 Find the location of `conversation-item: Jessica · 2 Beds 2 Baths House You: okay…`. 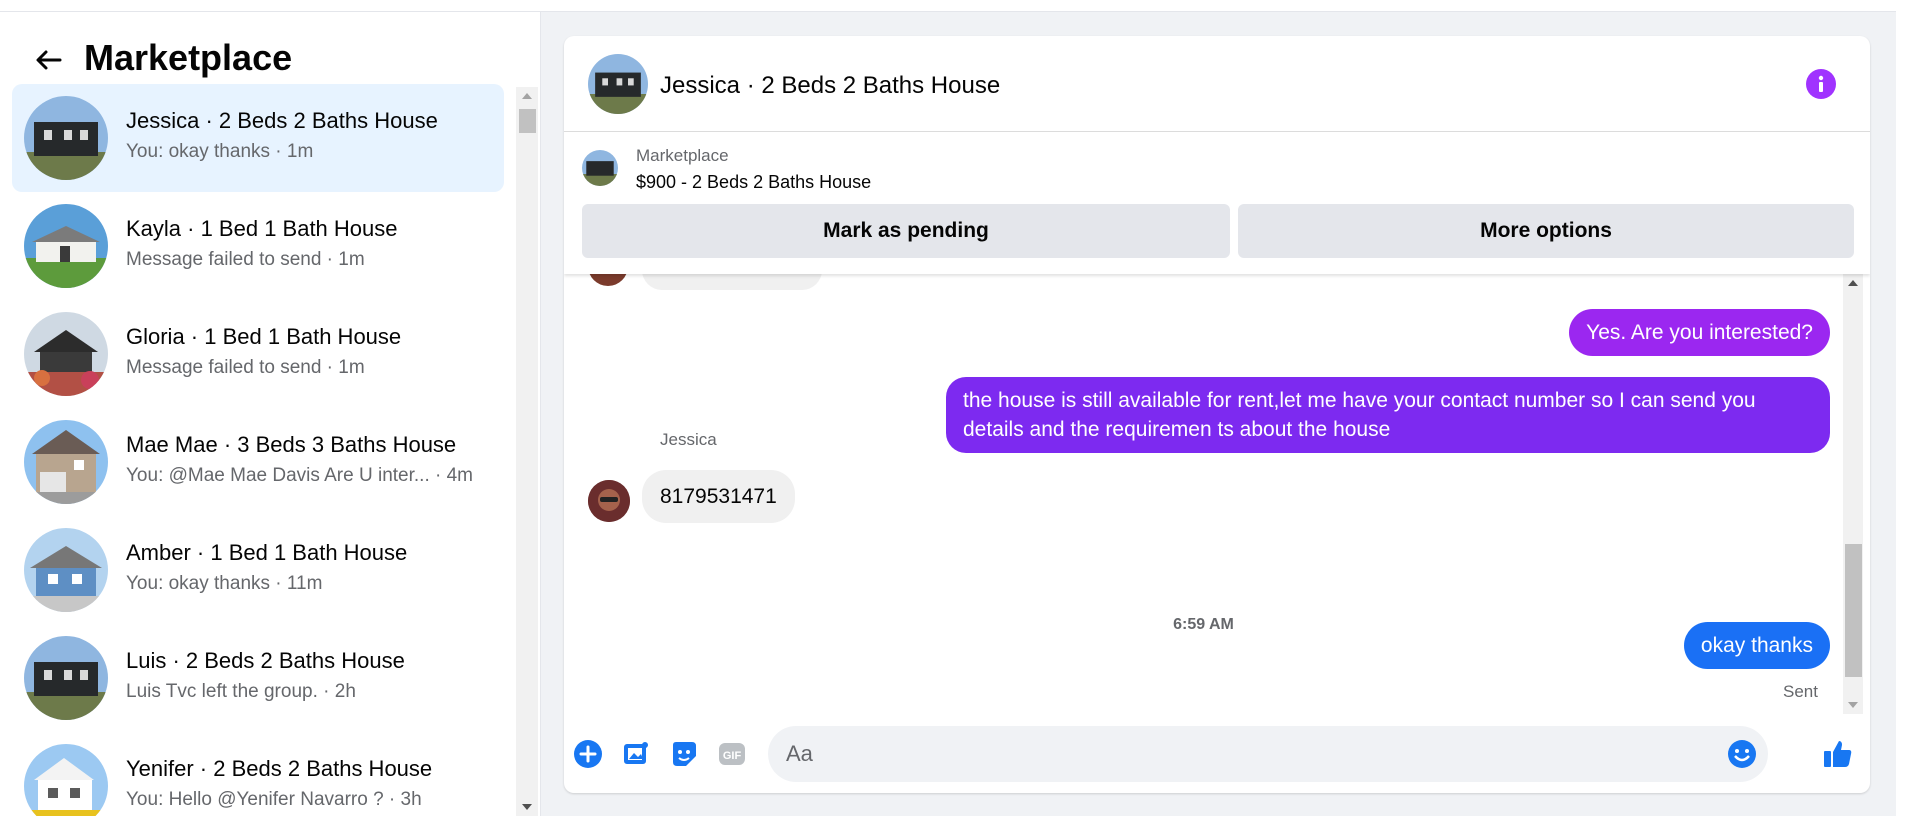

conversation-item: Jessica · 2 Beds 2 Baths House You: okay… is located at coordinates (258, 138).